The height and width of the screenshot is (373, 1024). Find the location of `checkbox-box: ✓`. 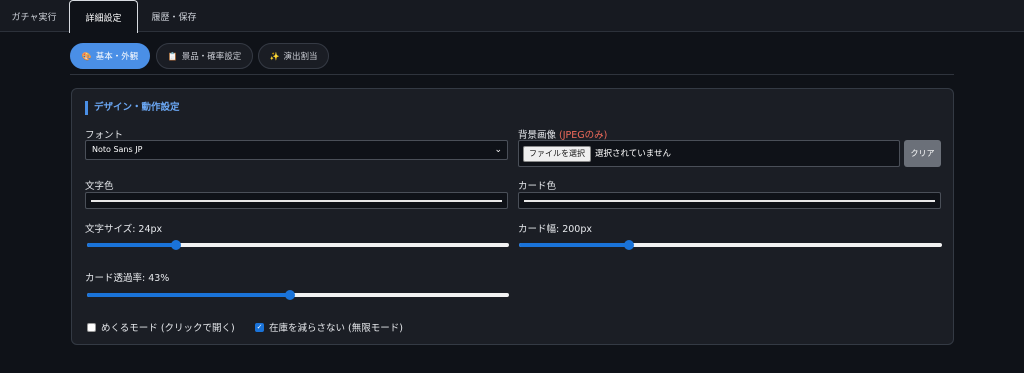

checkbox-box: ✓ is located at coordinates (259, 327).